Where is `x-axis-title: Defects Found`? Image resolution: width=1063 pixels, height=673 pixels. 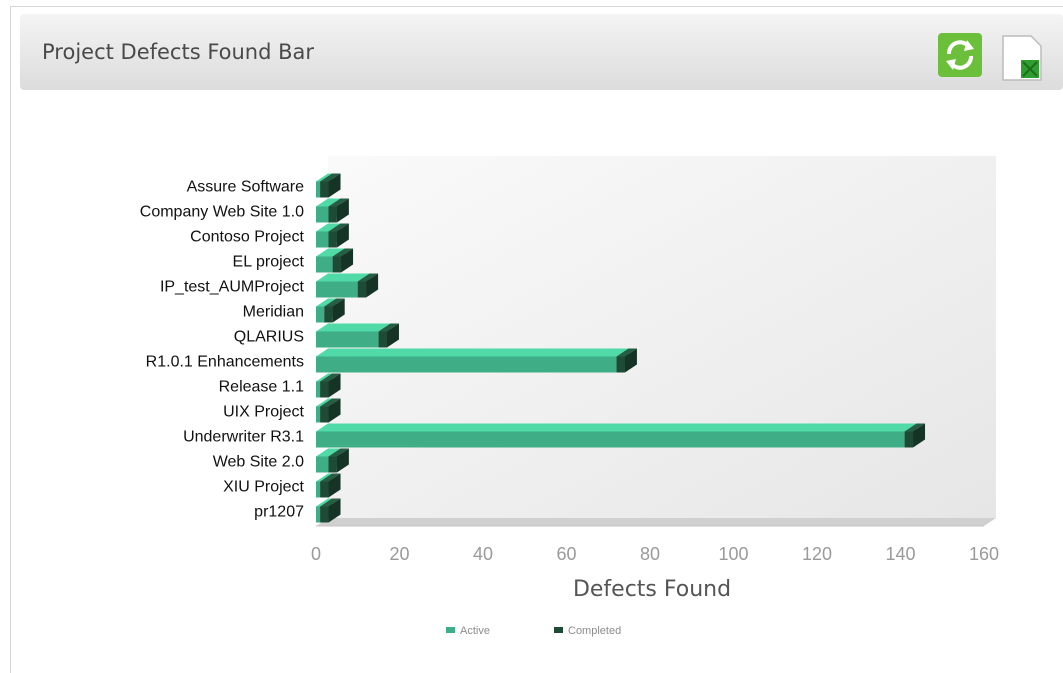
x-axis-title: Defects Found is located at coordinates (652, 589).